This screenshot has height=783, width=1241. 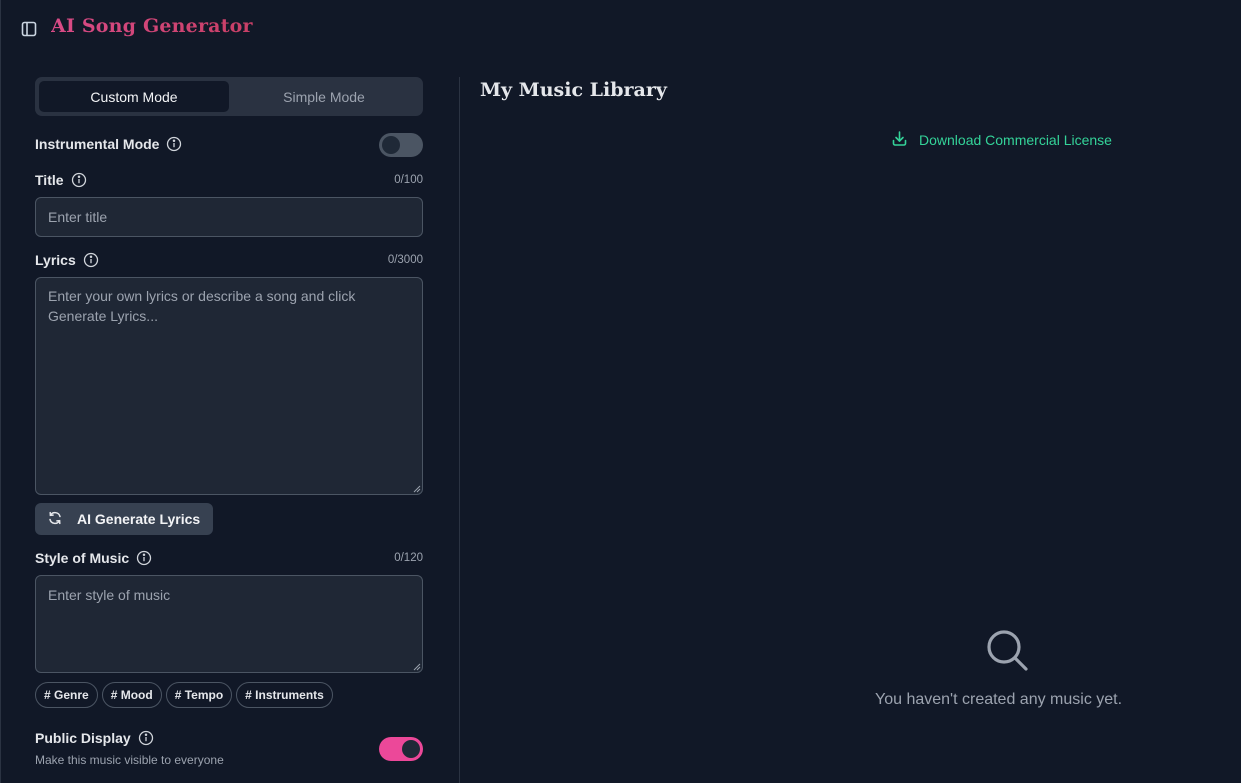 I want to click on app-title: AI Song Generator, so click(x=152, y=26).